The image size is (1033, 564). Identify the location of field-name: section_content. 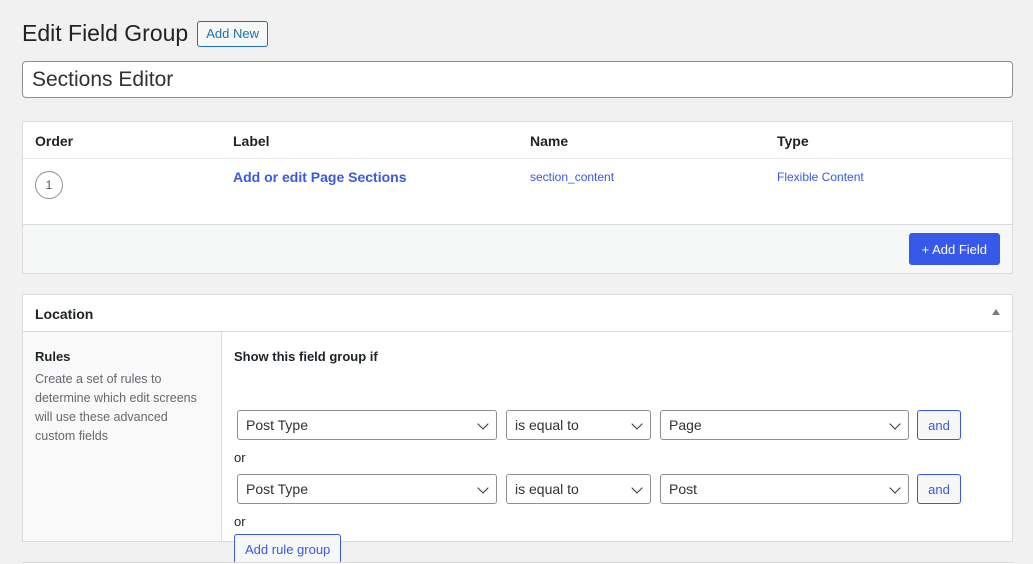
(572, 177).